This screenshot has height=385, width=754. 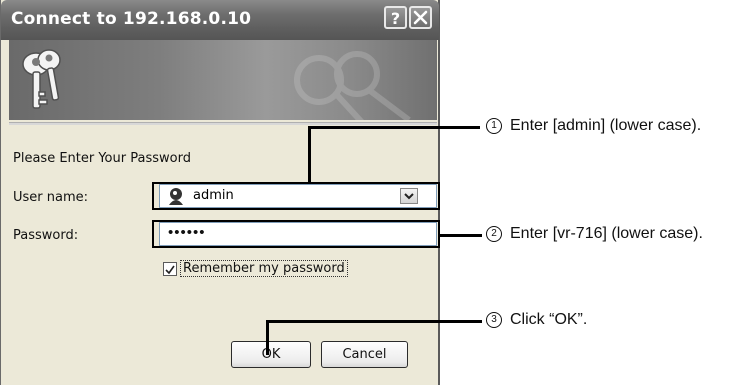 I want to click on help-button: ?, so click(x=395, y=17).